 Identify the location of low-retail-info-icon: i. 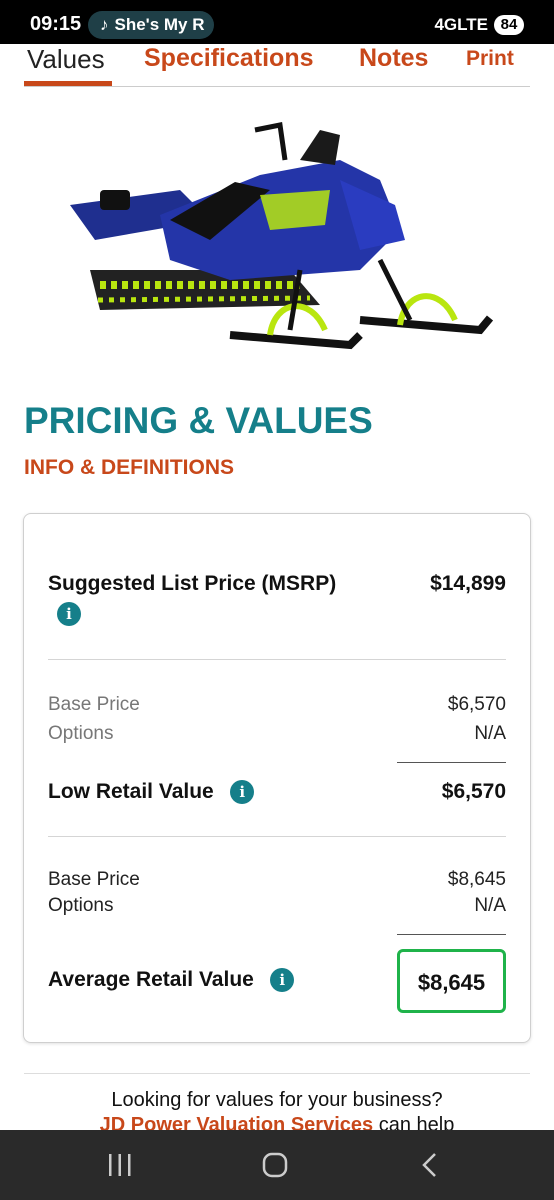
(242, 791).